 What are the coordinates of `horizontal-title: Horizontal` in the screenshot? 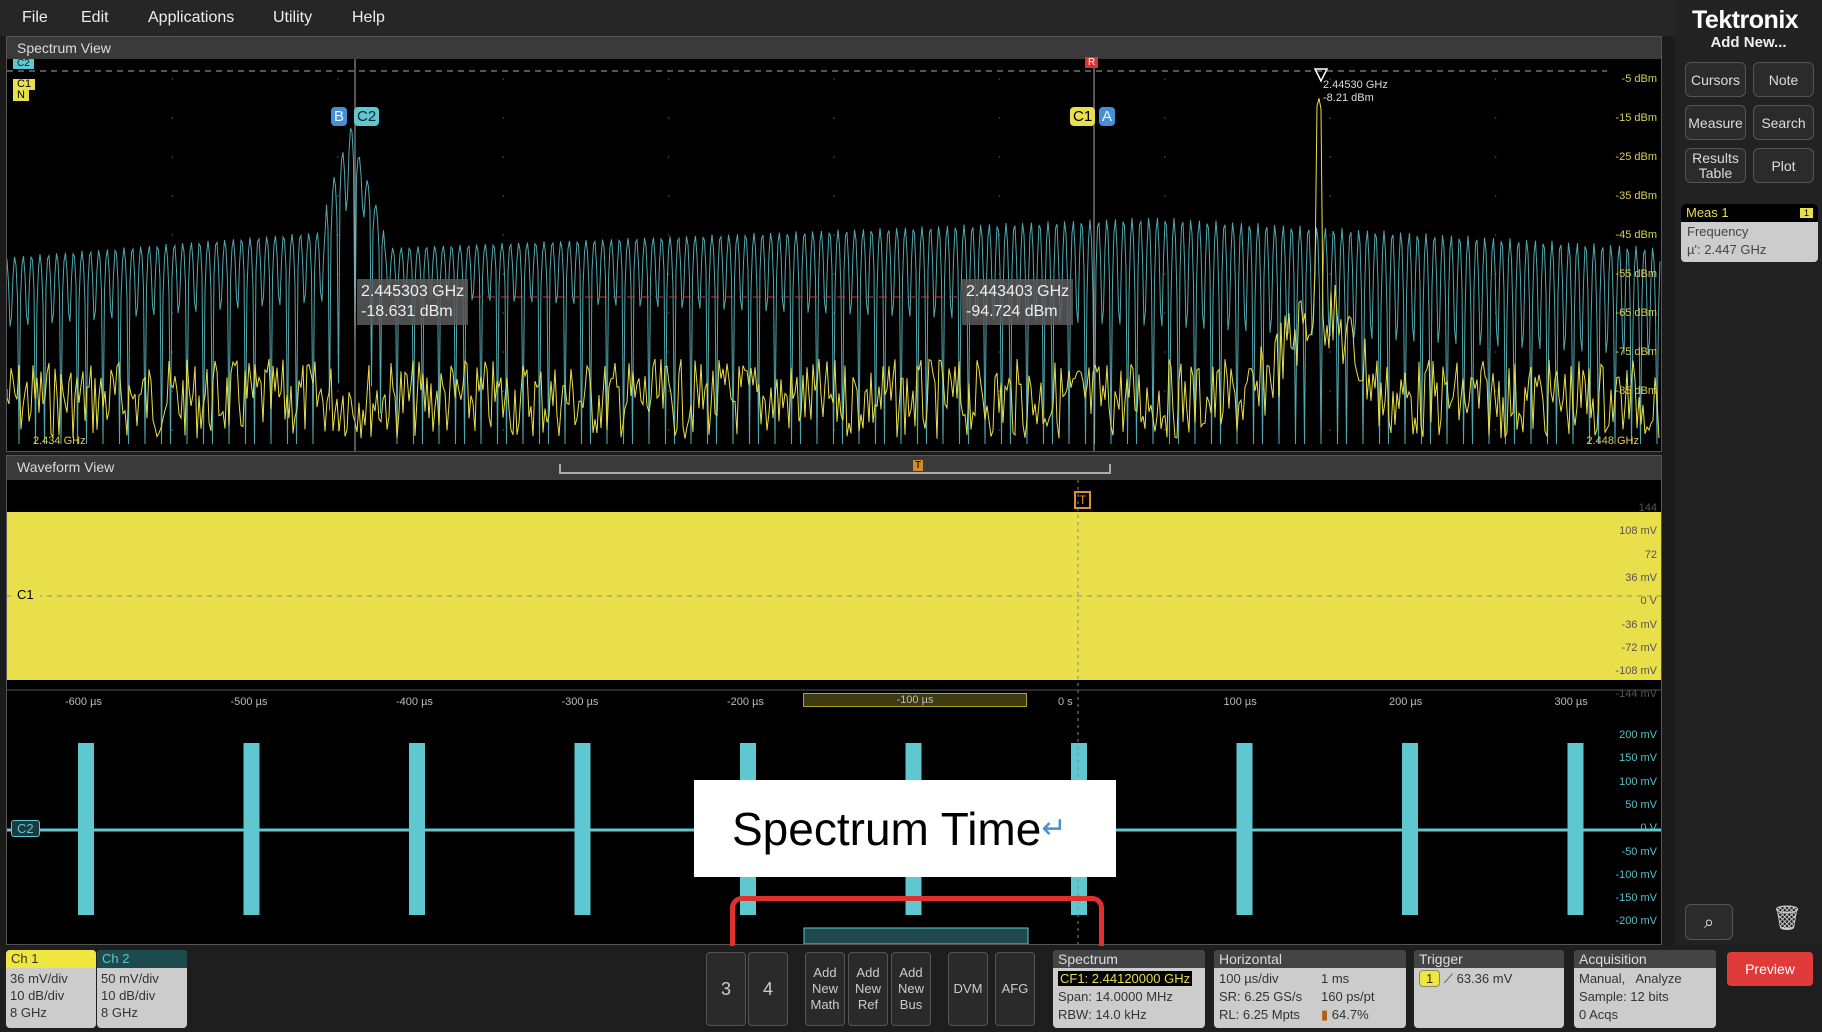 It's located at (1310, 959).